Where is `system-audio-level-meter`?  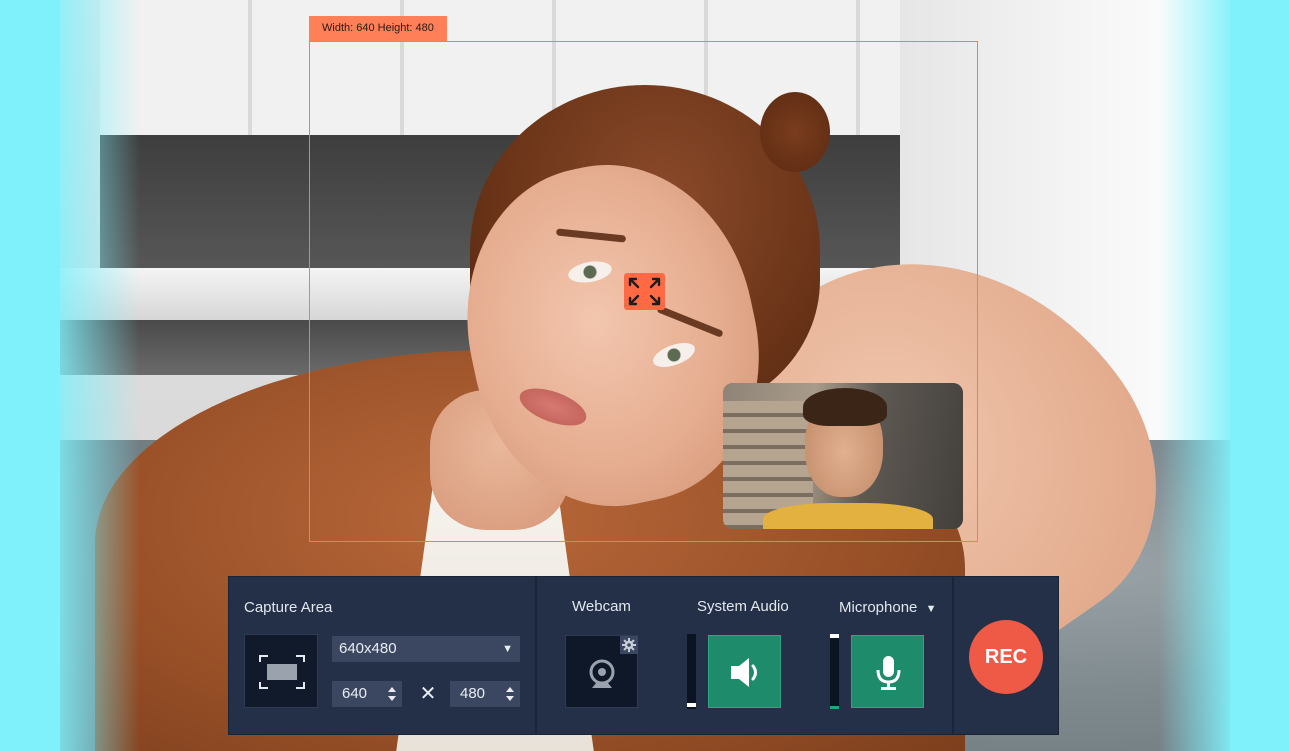 system-audio-level-meter is located at coordinates (691, 671).